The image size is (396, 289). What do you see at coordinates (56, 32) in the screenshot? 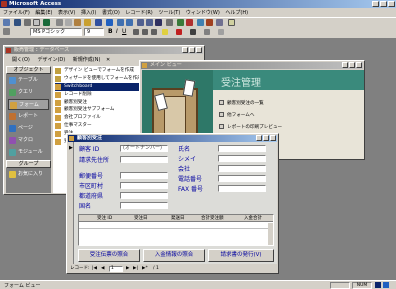
I see `font-name-select: MS Pゴシック` at bounding box center [56, 32].